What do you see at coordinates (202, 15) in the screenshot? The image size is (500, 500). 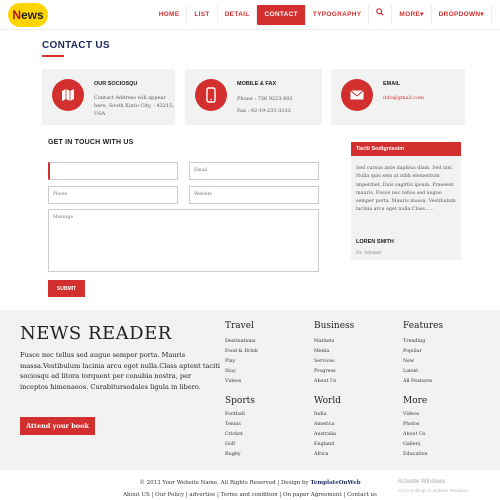 I see `nav-list: LIST` at bounding box center [202, 15].